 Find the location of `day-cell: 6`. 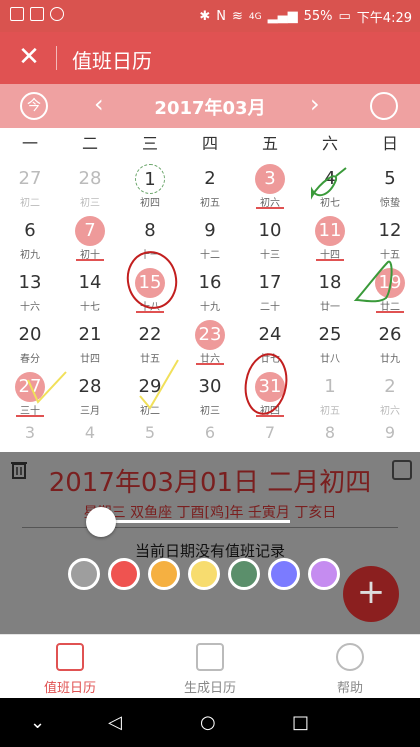

day-cell: 6 is located at coordinates (210, 435).